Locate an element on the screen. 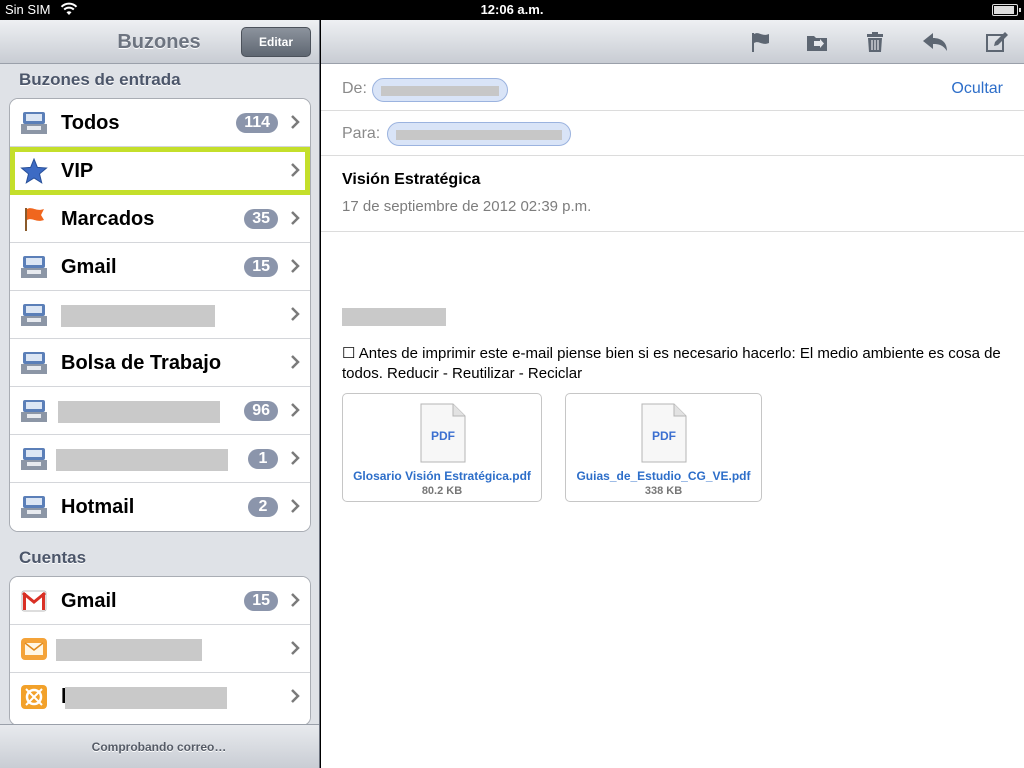 The image size is (1024, 768). account-redacted is located at coordinates (160, 649).